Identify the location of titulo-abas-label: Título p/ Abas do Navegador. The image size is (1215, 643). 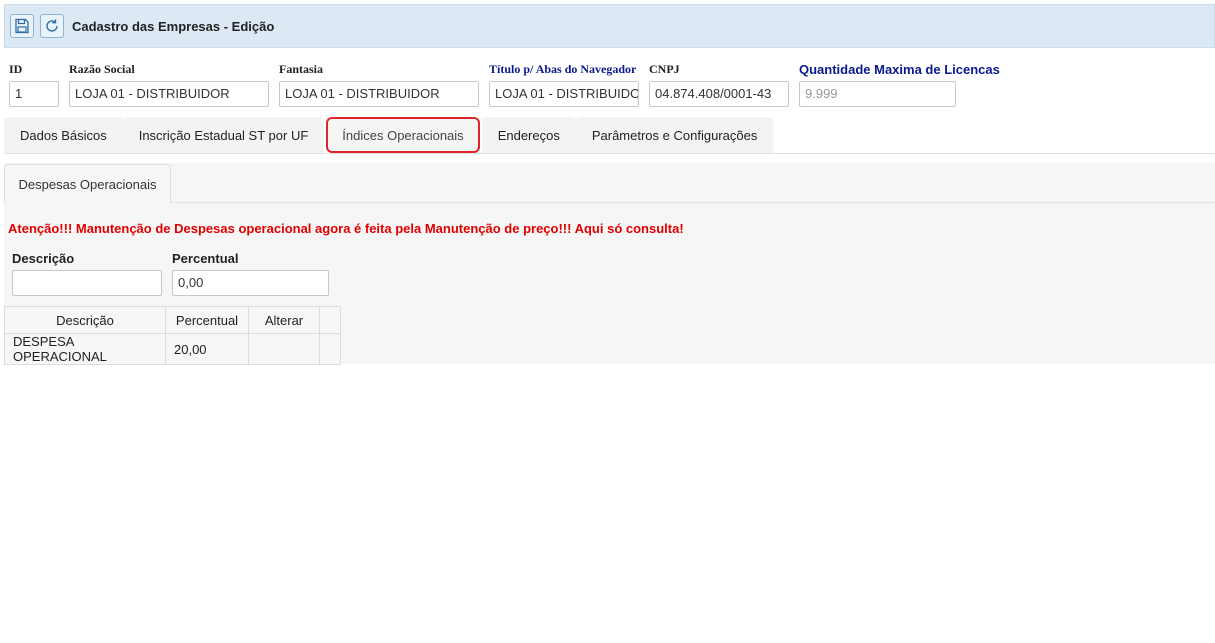
(563, 69).